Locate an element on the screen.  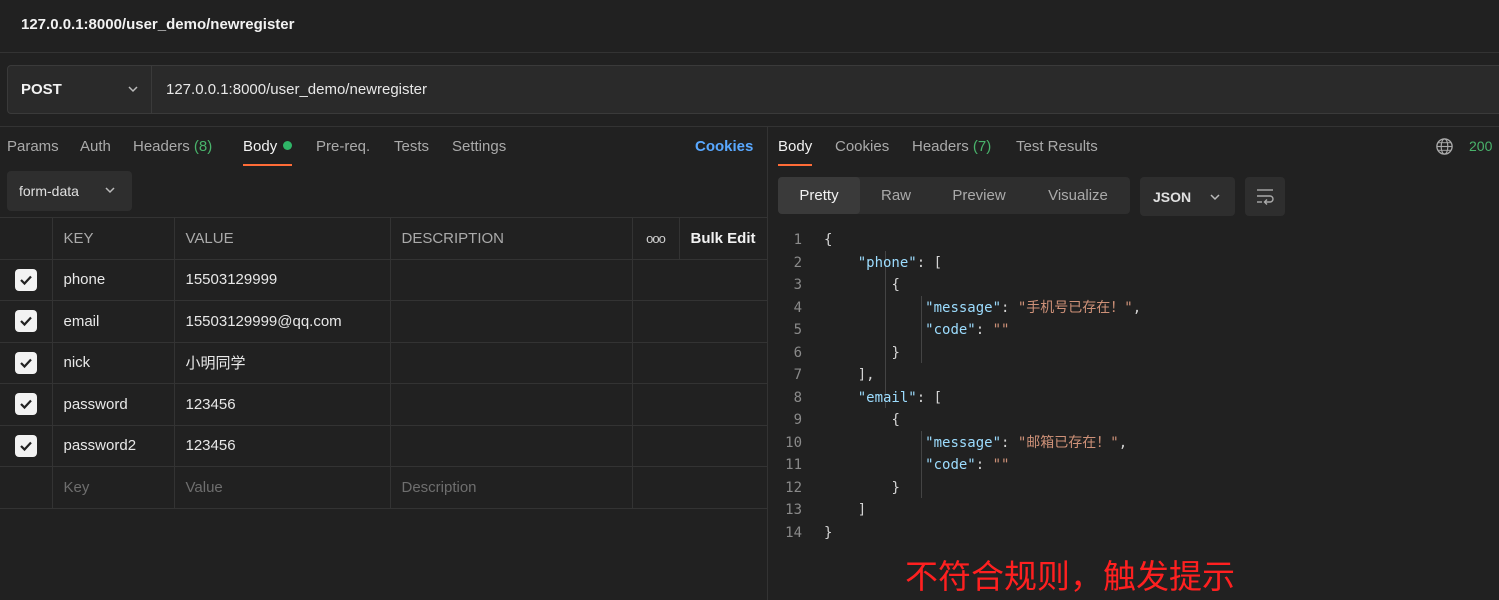
more-options-button: ooo is located at coordinates (656, 238).